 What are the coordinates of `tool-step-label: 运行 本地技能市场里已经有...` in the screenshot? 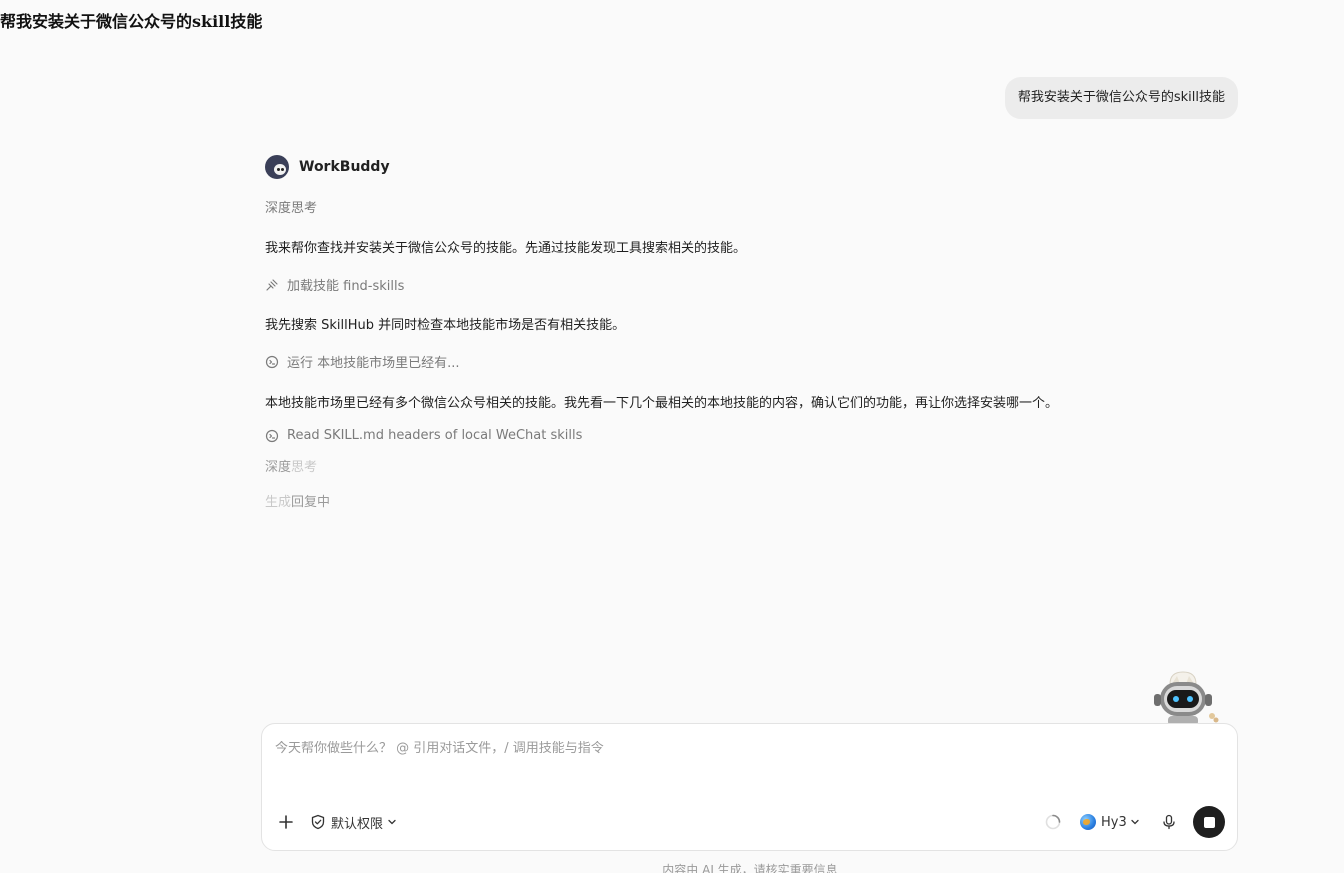 It's located at (373, 363).